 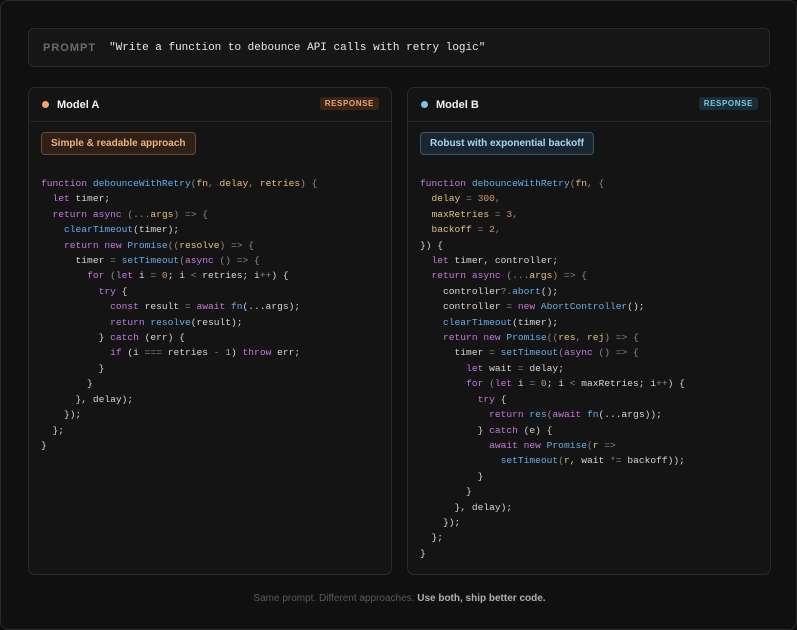 I want to click on code-line: for (let i = 0; i < retries; i++) {, so click(x=188, y=276).